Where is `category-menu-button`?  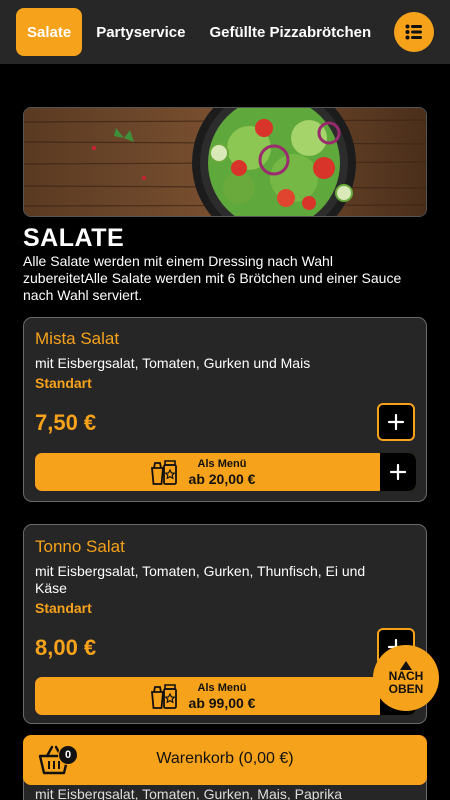
category-menu-button is located at coordinates (414, 32).